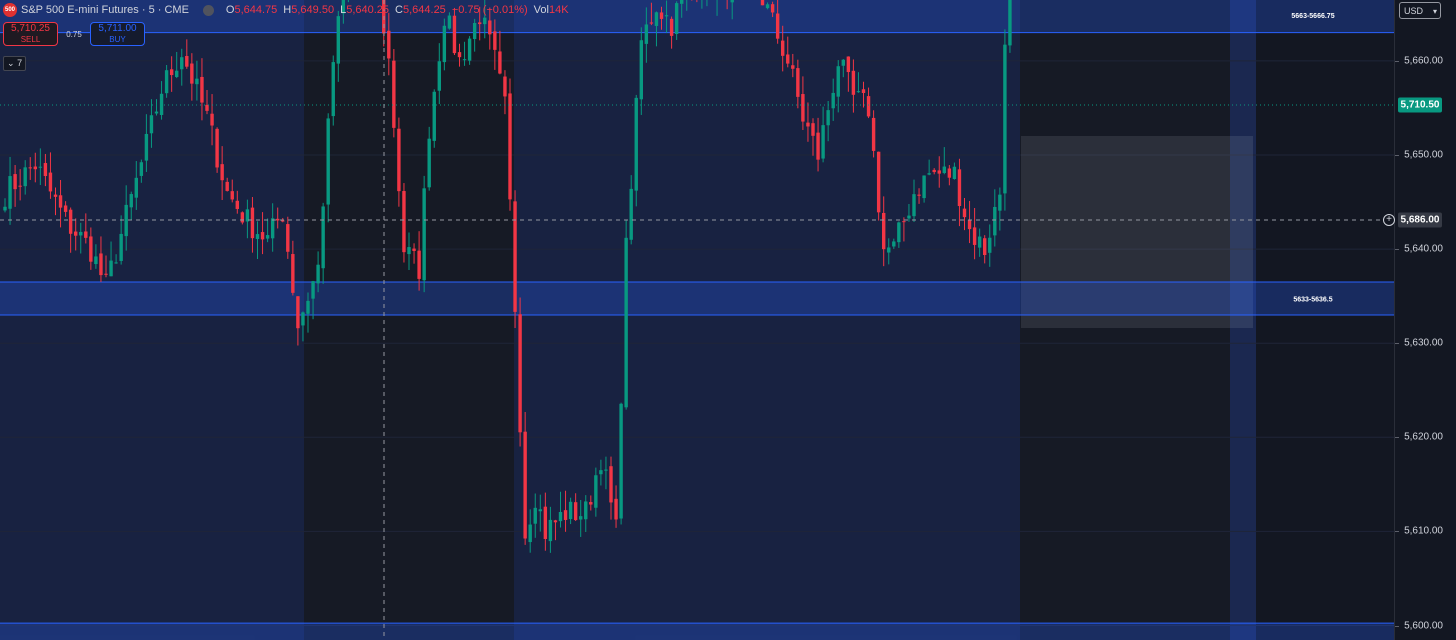  Describe the element at coordinates (1420, 220) in the screenshot. I see `crosshair-price-value: 5,686.00` at that location.